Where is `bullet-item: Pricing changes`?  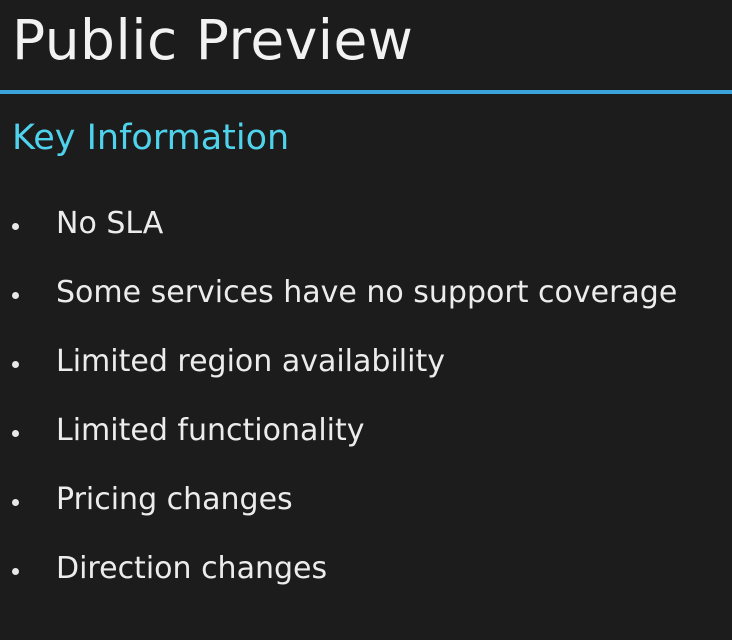 bullet-item: Pricing changes is located at coordinates (366, 500).